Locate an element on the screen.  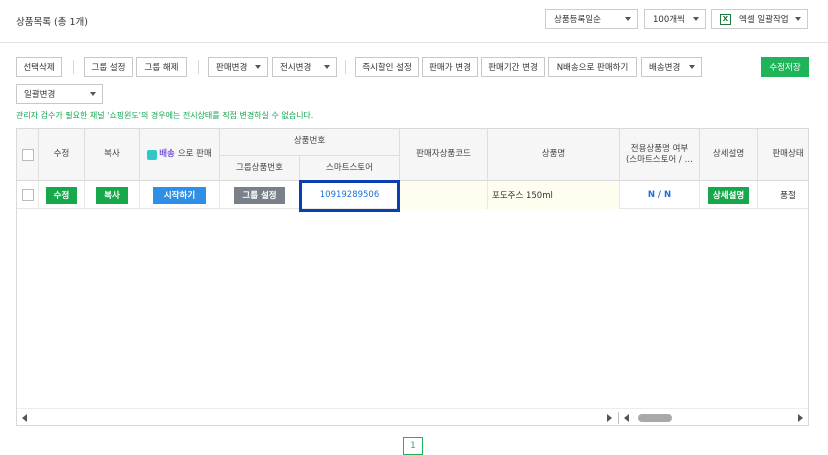
header-sell-with: 배송 으로 판매 is located at coordinates (180, 155).